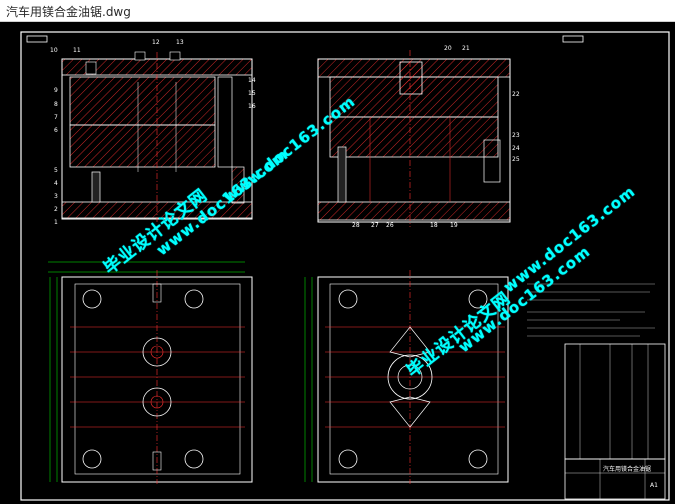  Describe the element at coordinates (356, 225) in the screenshot. I see `balloon-28: 28` at that location.